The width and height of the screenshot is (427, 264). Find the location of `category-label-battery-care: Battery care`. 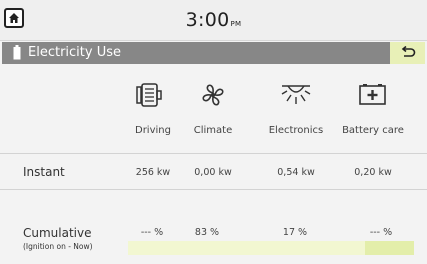

category-label-battery-care: Battery care is located at coordinates (373, 130).